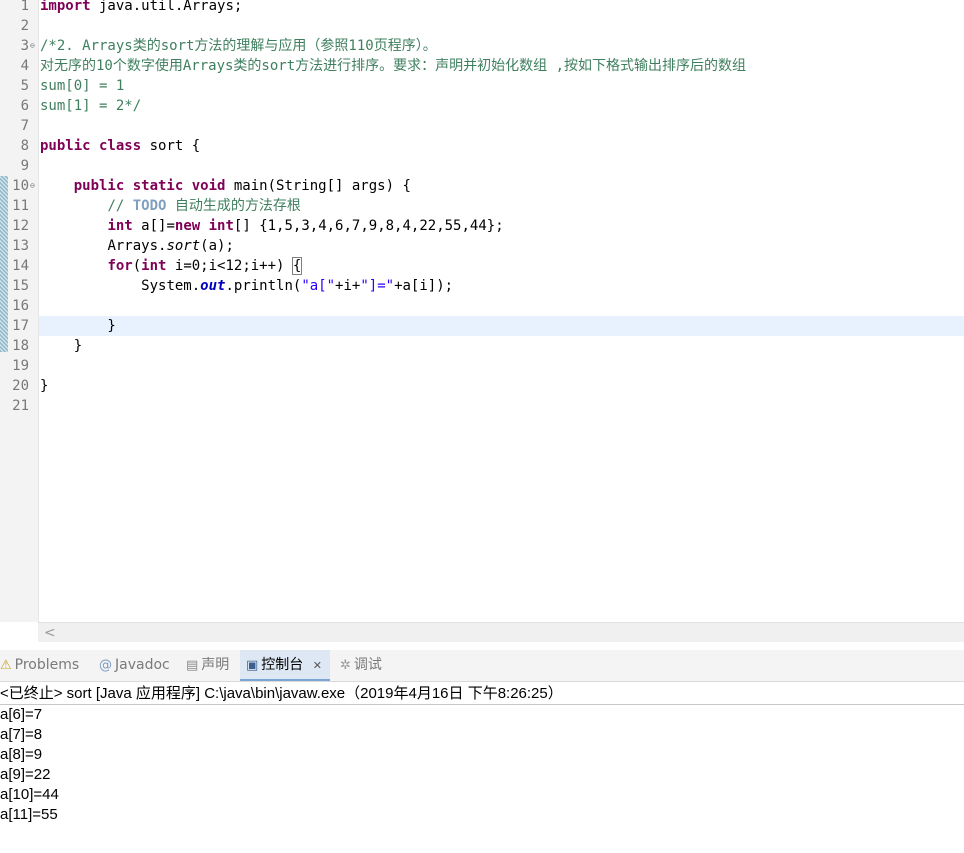 The width and height of the screenshot is (964, 853). I want to click on horizontal-scrollbar: <, so click(501, 632).